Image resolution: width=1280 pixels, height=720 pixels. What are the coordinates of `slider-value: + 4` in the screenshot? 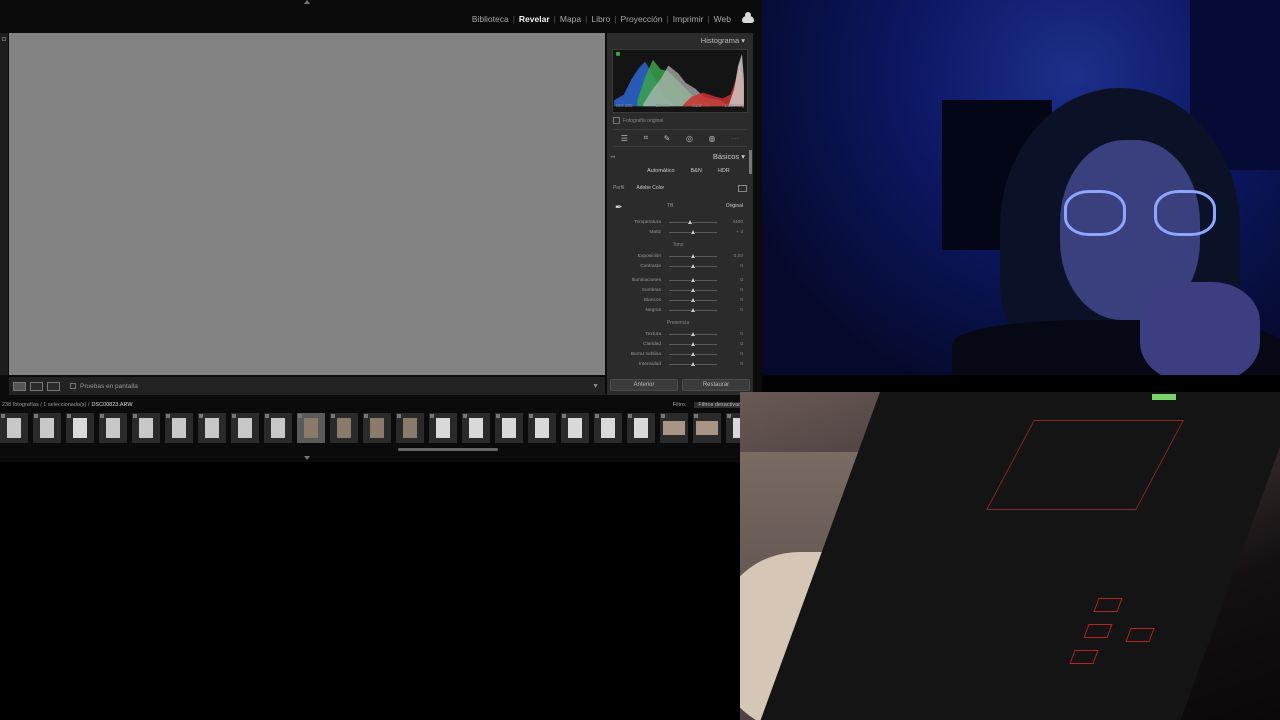 It's located at (739, 232).